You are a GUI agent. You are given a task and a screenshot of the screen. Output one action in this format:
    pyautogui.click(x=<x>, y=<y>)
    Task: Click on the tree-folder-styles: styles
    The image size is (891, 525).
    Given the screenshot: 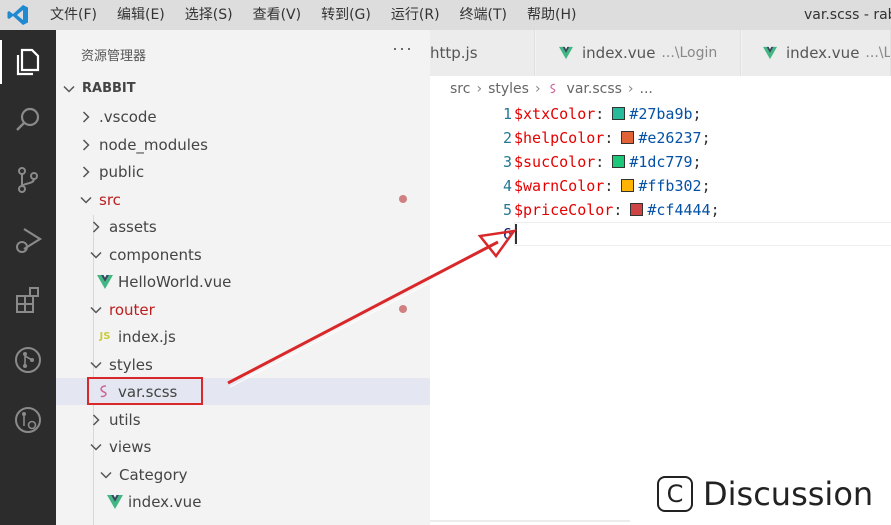 What is the action you would take?
    pyautogui.click(x=243, y=364)
    